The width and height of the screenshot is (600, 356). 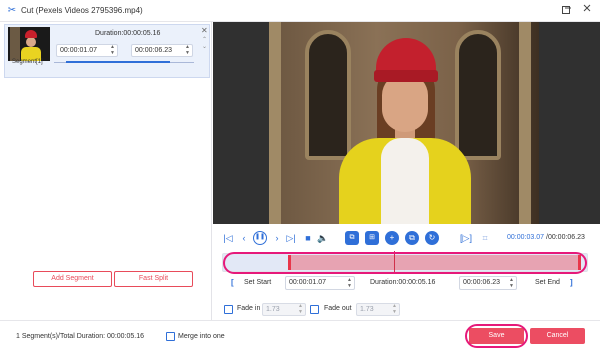 I want to click on total-time: /00:00:06.23, so click(x=565, y=237).